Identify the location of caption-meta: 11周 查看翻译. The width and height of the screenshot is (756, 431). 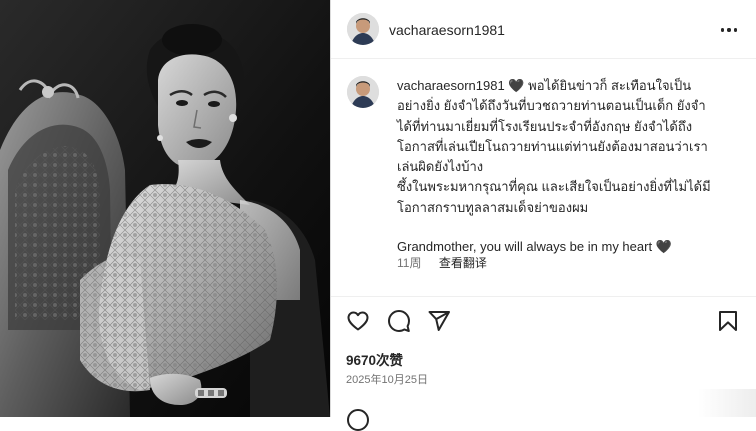
(442, 262).